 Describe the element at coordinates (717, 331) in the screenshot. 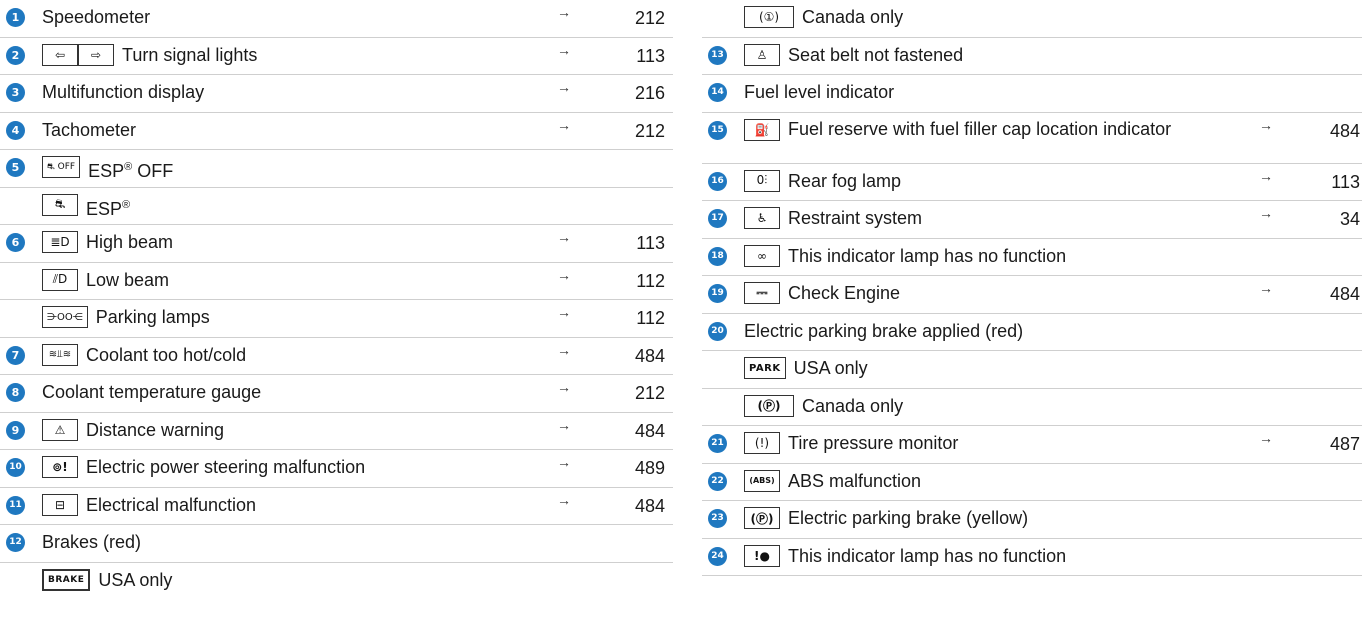

I see `item-number: 20` at that location.